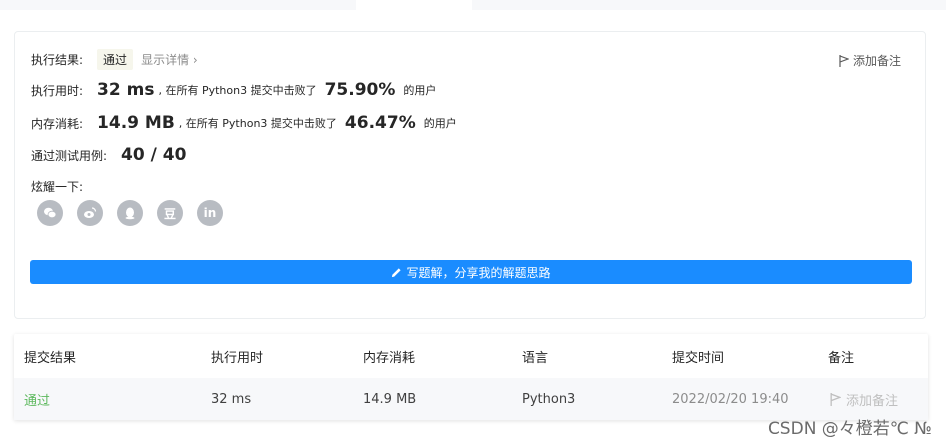 The width and height of the screenshot is (946, 445). What do you see at coordinates (390, 399) in the screenshot?
I see `row-memory: 14.9 MB` at bounding box center [390, 399].